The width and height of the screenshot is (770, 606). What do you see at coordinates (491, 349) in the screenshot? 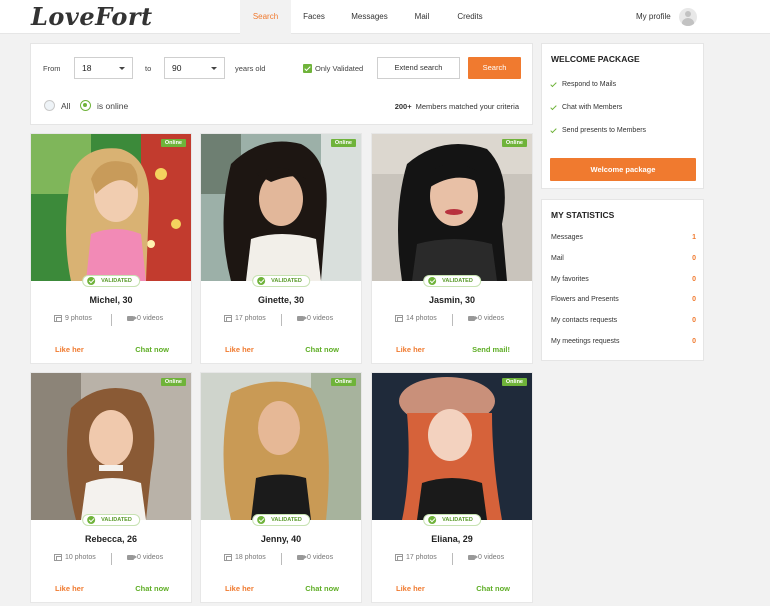
I see `send-mail-button: Send mail!` at bounding box center [491, 349].